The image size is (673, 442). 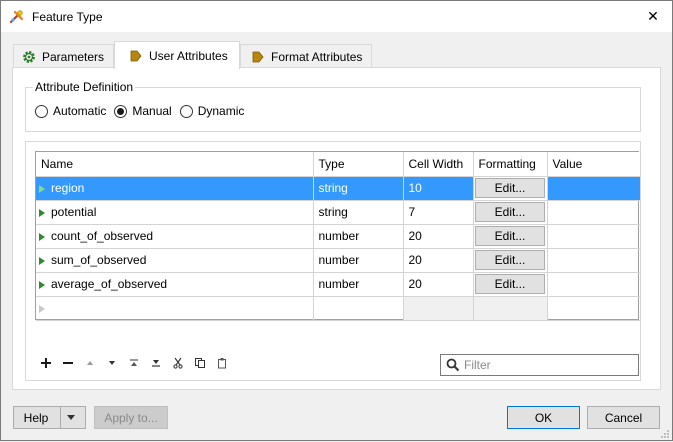 I want to click on title-bar: Feature Type ✕, so click(x=336, y=16).